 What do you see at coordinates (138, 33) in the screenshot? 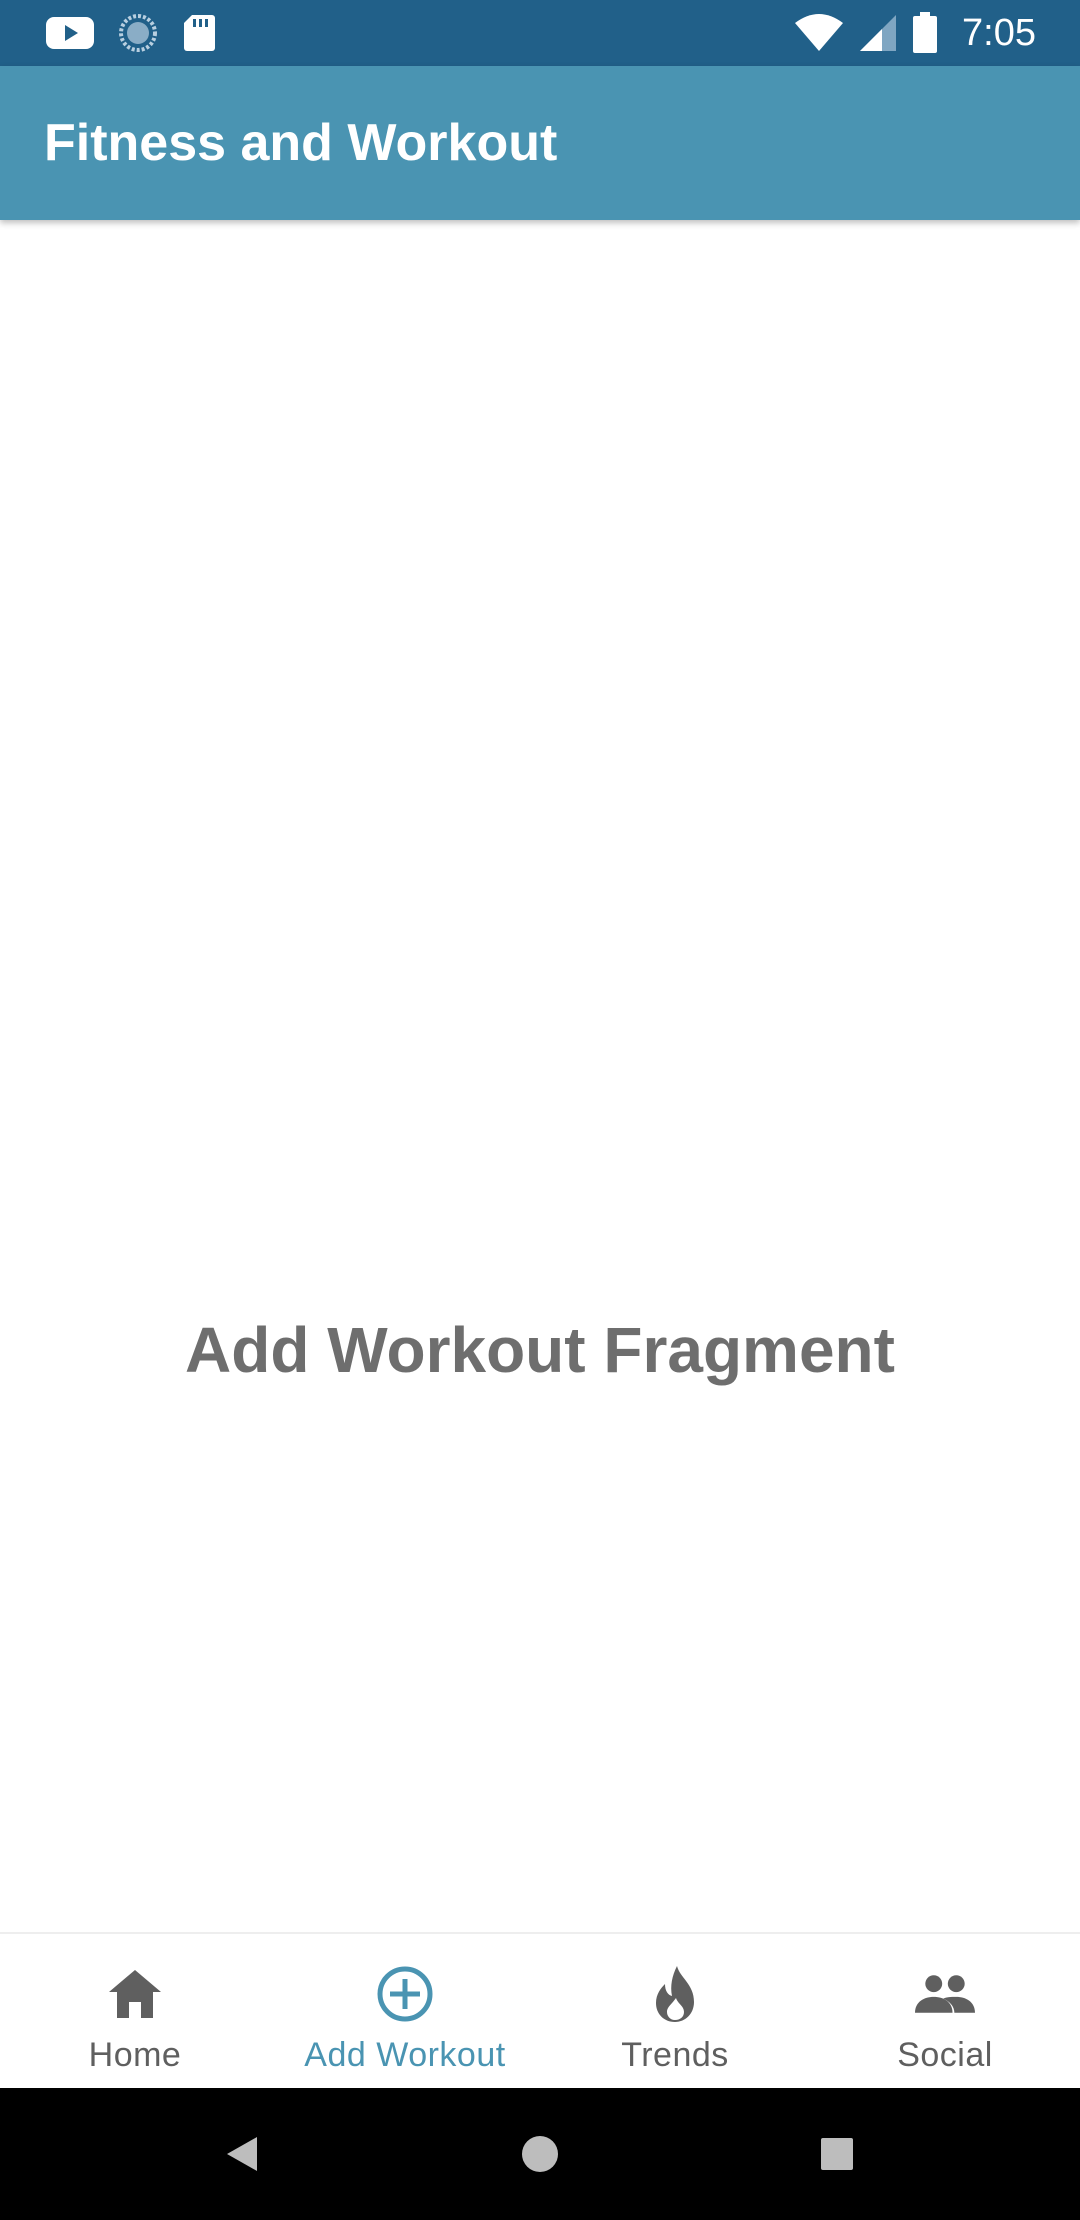
I see `loading-icon` at bounding box center [138, 33].